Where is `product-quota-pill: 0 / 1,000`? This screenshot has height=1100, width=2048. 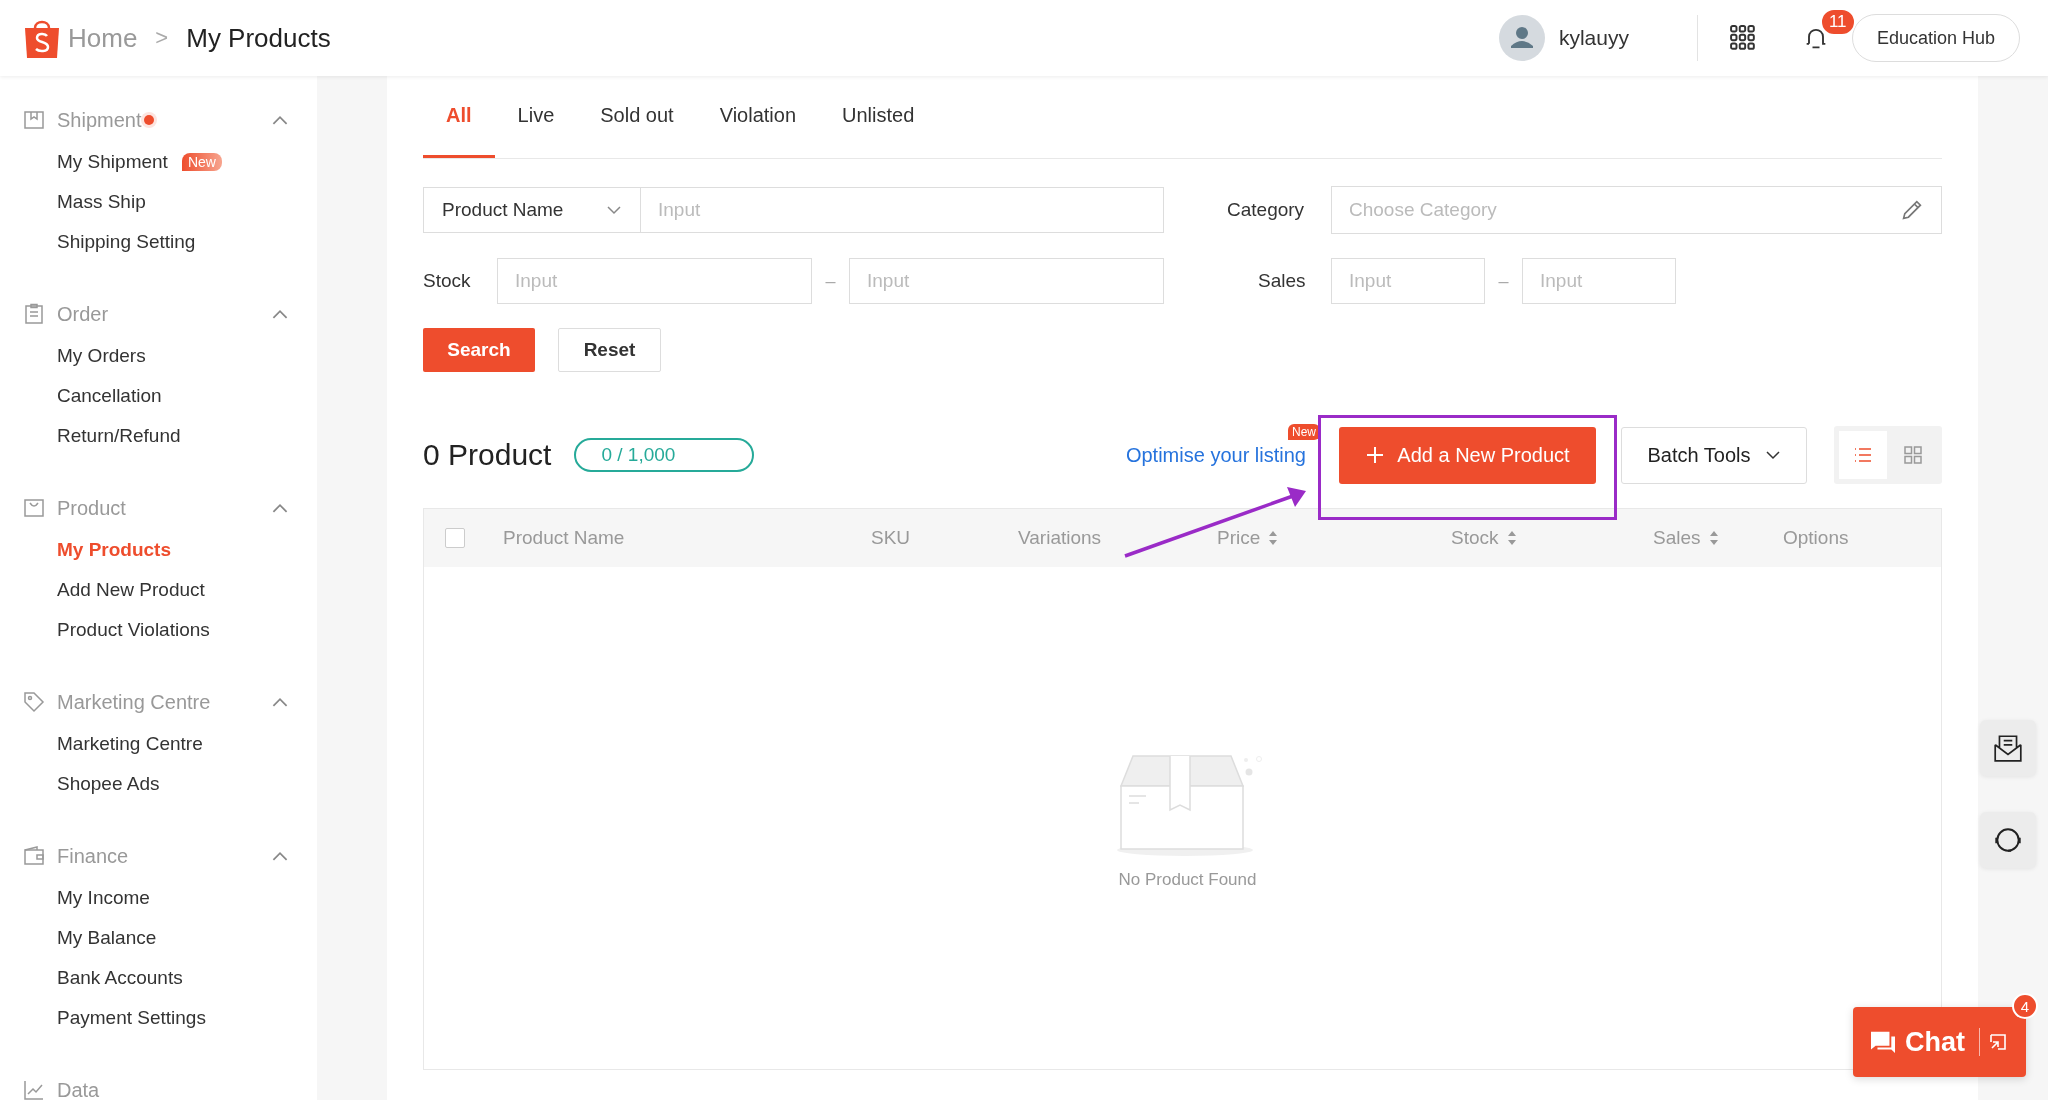 product-quota-pill: 0 / 1,000 is located at coordinates (664, 455).